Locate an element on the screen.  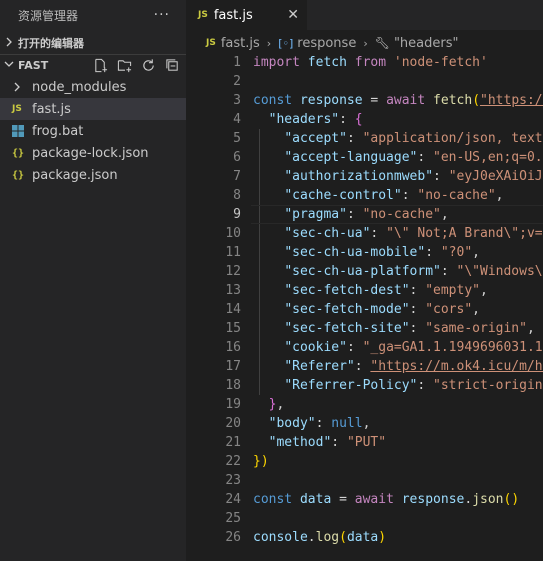
code-line: 15 "sec-fetch-site": "same-origin", is located at coordinates (364, 328).